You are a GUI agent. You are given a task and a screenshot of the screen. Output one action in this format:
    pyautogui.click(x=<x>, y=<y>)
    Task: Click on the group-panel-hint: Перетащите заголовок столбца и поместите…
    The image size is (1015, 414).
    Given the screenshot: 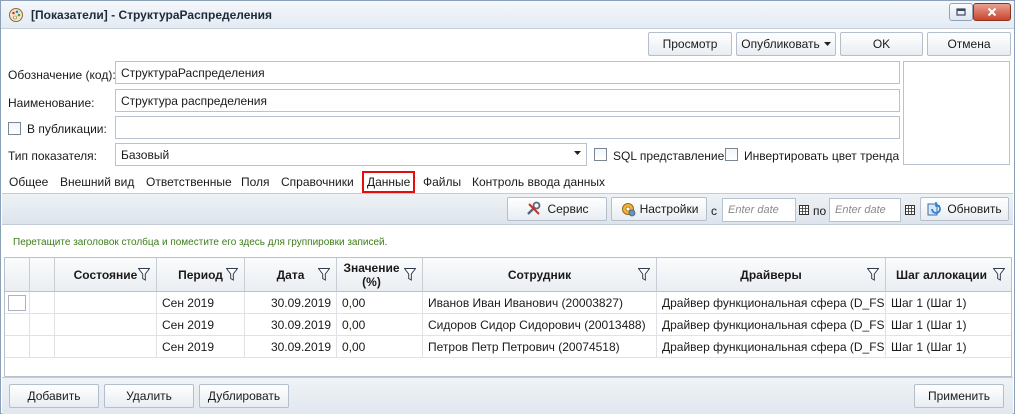 What is the action you would take?
    pyautogui.click(x=200, y=242)
    